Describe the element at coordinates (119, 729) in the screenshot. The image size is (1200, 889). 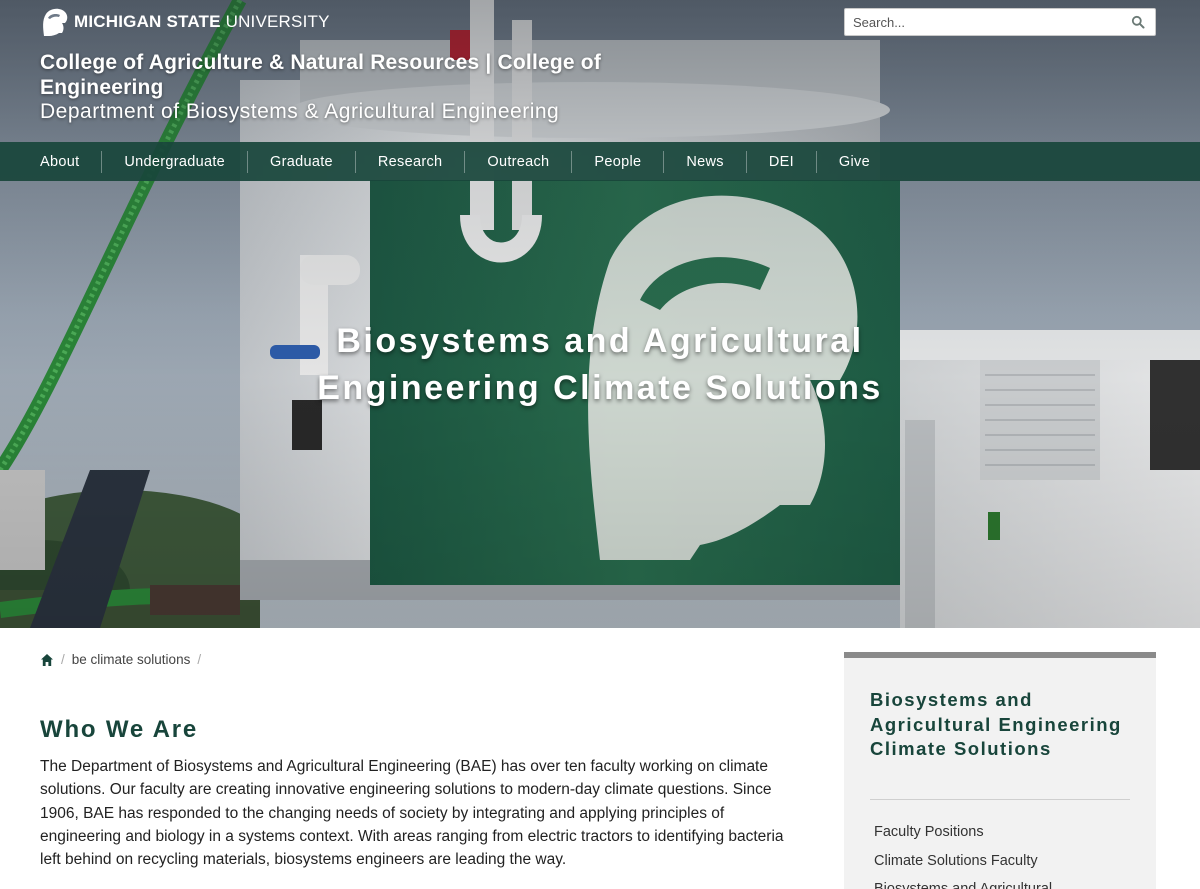
I see `section-title: Who We Are` at that location.